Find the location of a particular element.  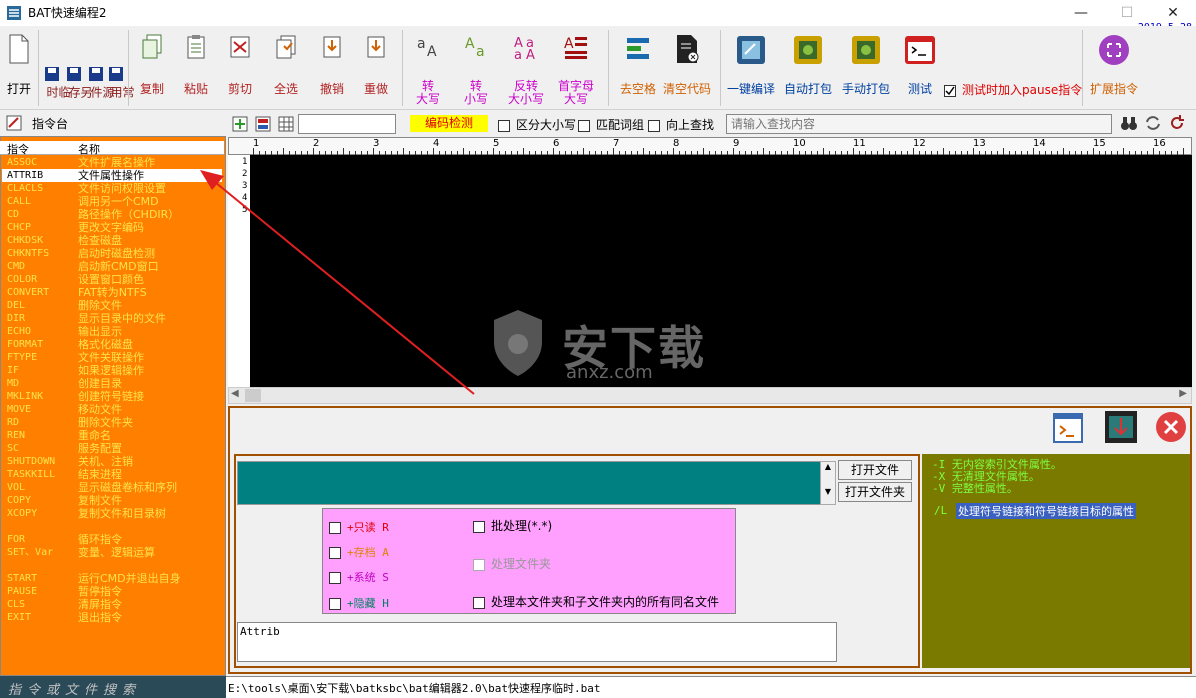

command-row: RD 删除文件夹 is located at coordinates (112, 422).